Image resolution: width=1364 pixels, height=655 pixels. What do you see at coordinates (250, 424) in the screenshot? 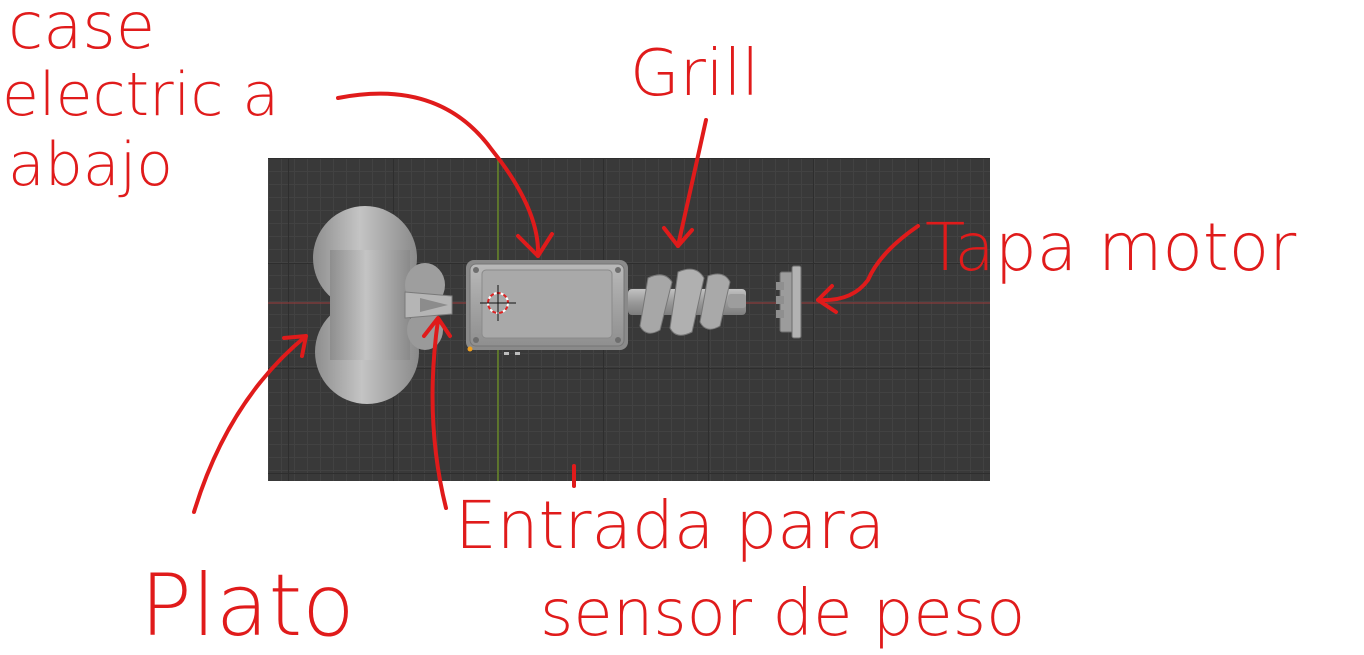
I see `plato-arrow` at bounding box center [250, 424].